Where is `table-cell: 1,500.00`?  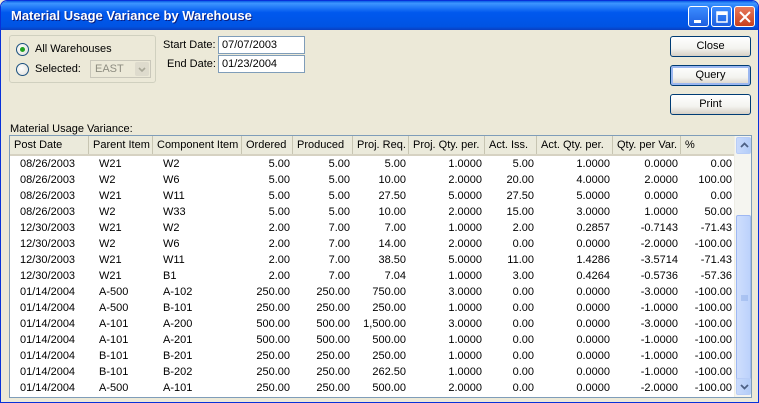
table-cell: 1,500.00 is located at coordinates (384, 324).